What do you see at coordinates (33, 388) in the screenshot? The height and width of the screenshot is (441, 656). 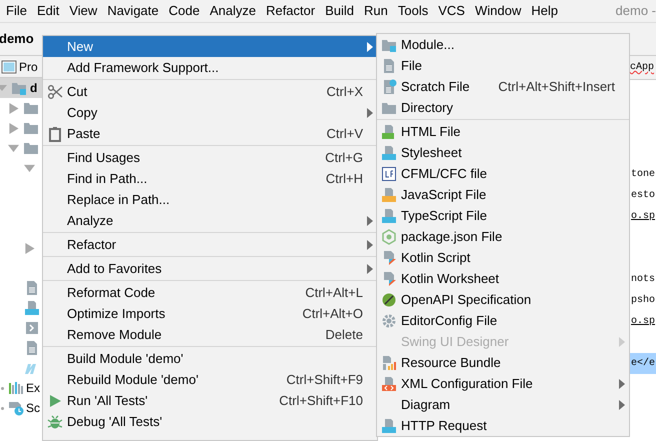 I see `tree-label: Ex` at bounding box center [33, 388].